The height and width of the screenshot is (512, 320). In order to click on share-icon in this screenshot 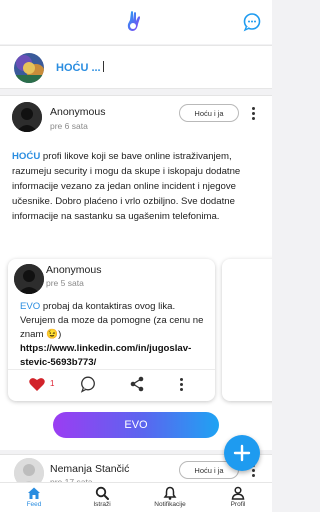, I will do `click(137, 384)`.